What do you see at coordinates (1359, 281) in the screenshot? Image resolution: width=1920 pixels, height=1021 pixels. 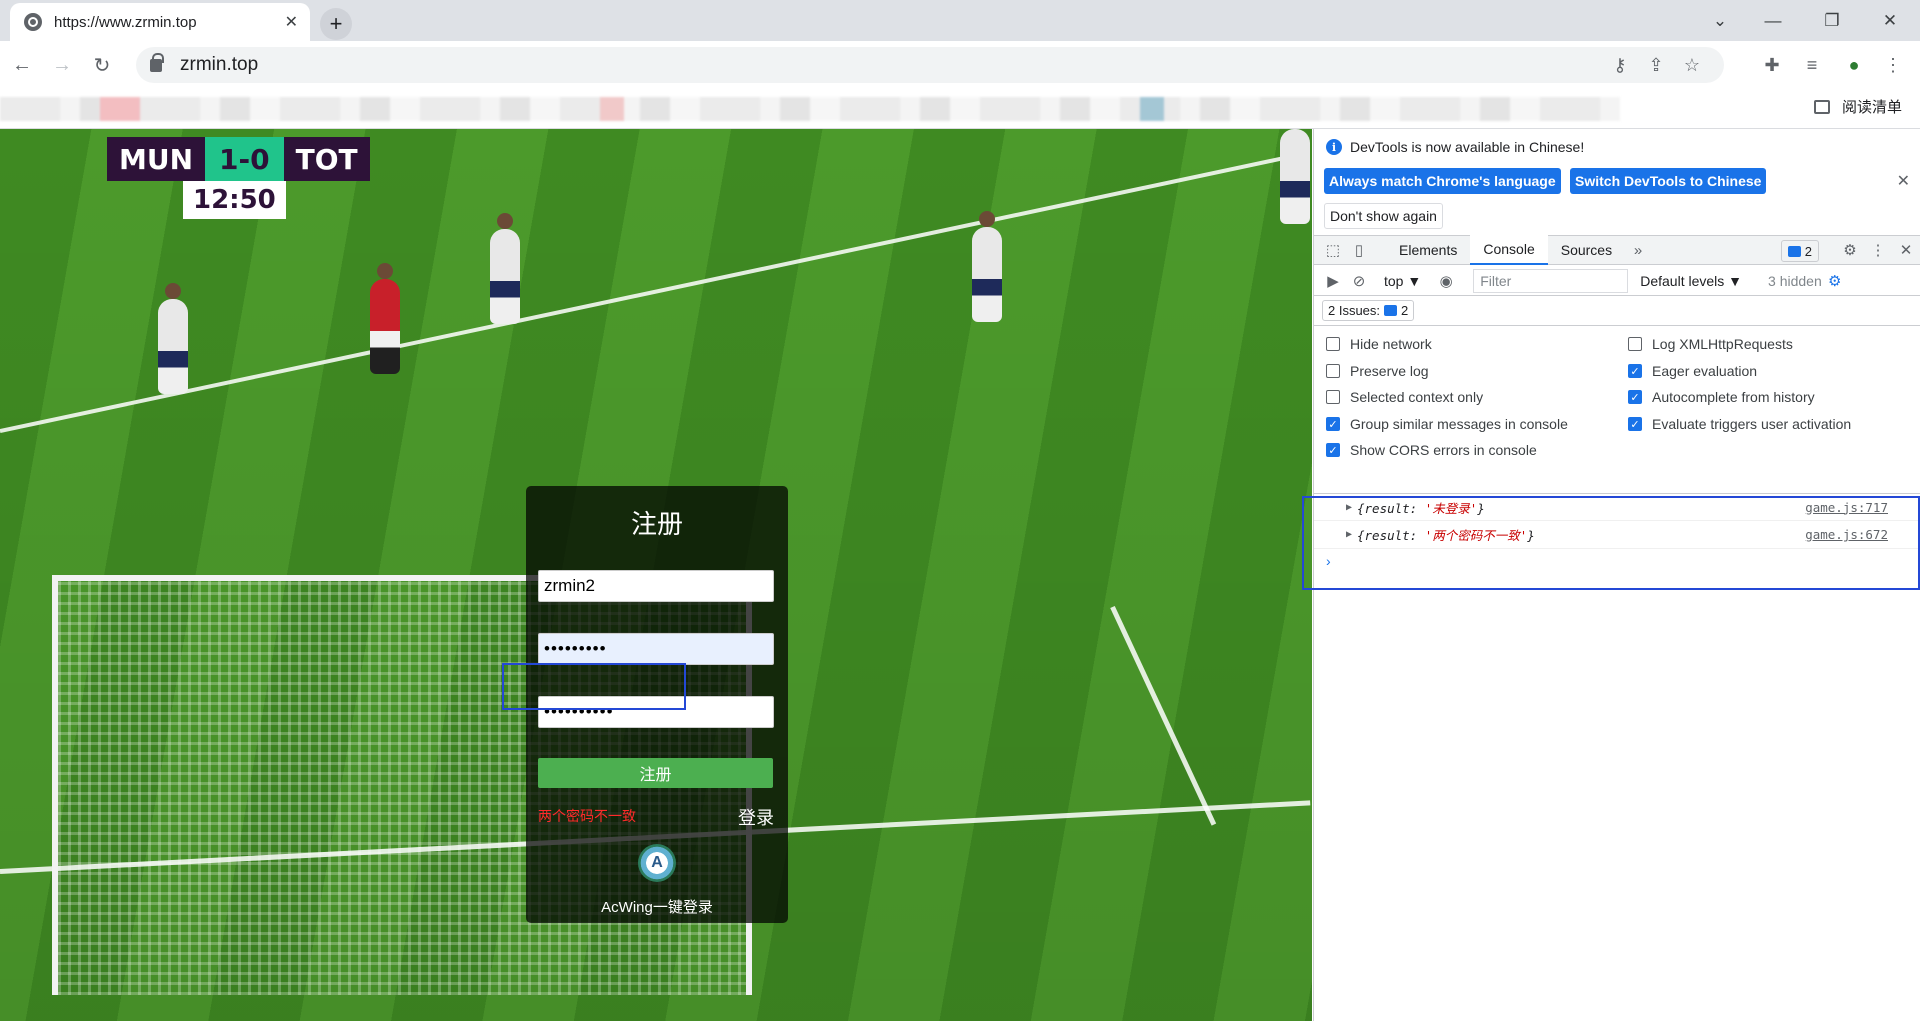 I see `clear-console-icon: ⊘` at bounding box center [1359, 281].